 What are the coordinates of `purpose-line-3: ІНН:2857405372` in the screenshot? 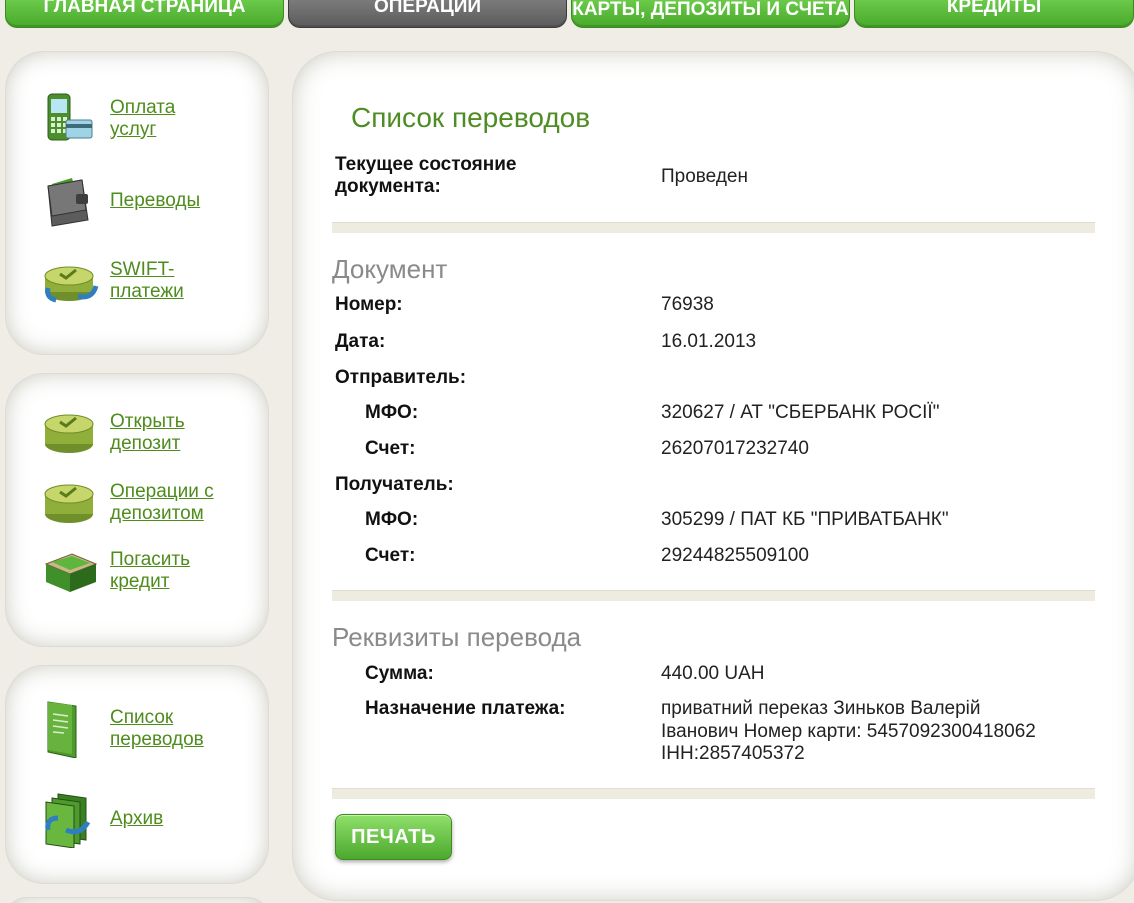 It's located at (733, 753).